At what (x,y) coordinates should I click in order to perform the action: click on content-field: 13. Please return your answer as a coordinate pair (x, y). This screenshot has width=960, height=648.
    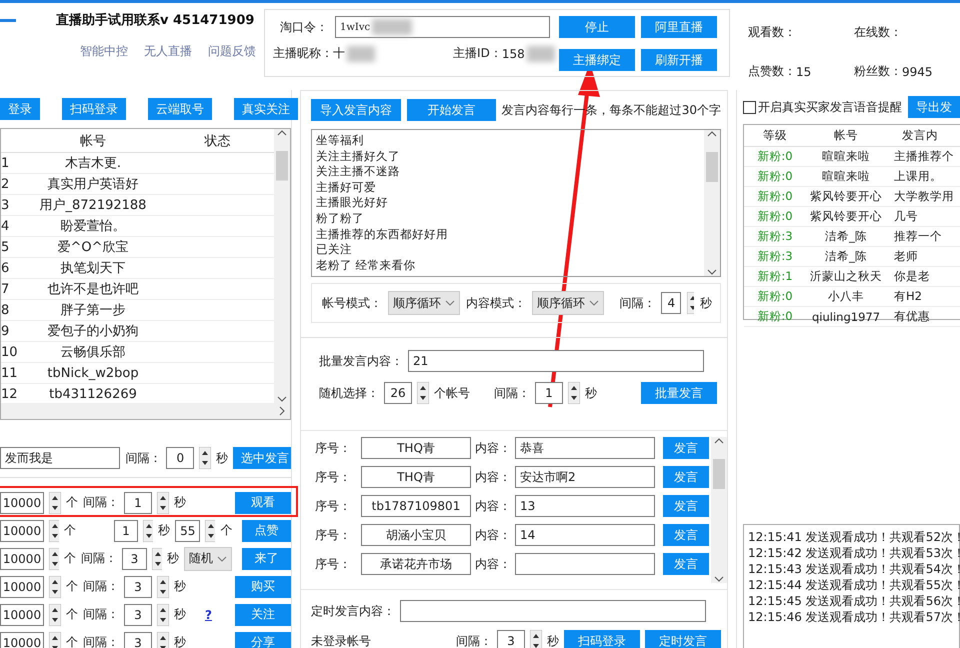
    Looking at the image, I should click on (585, 506).